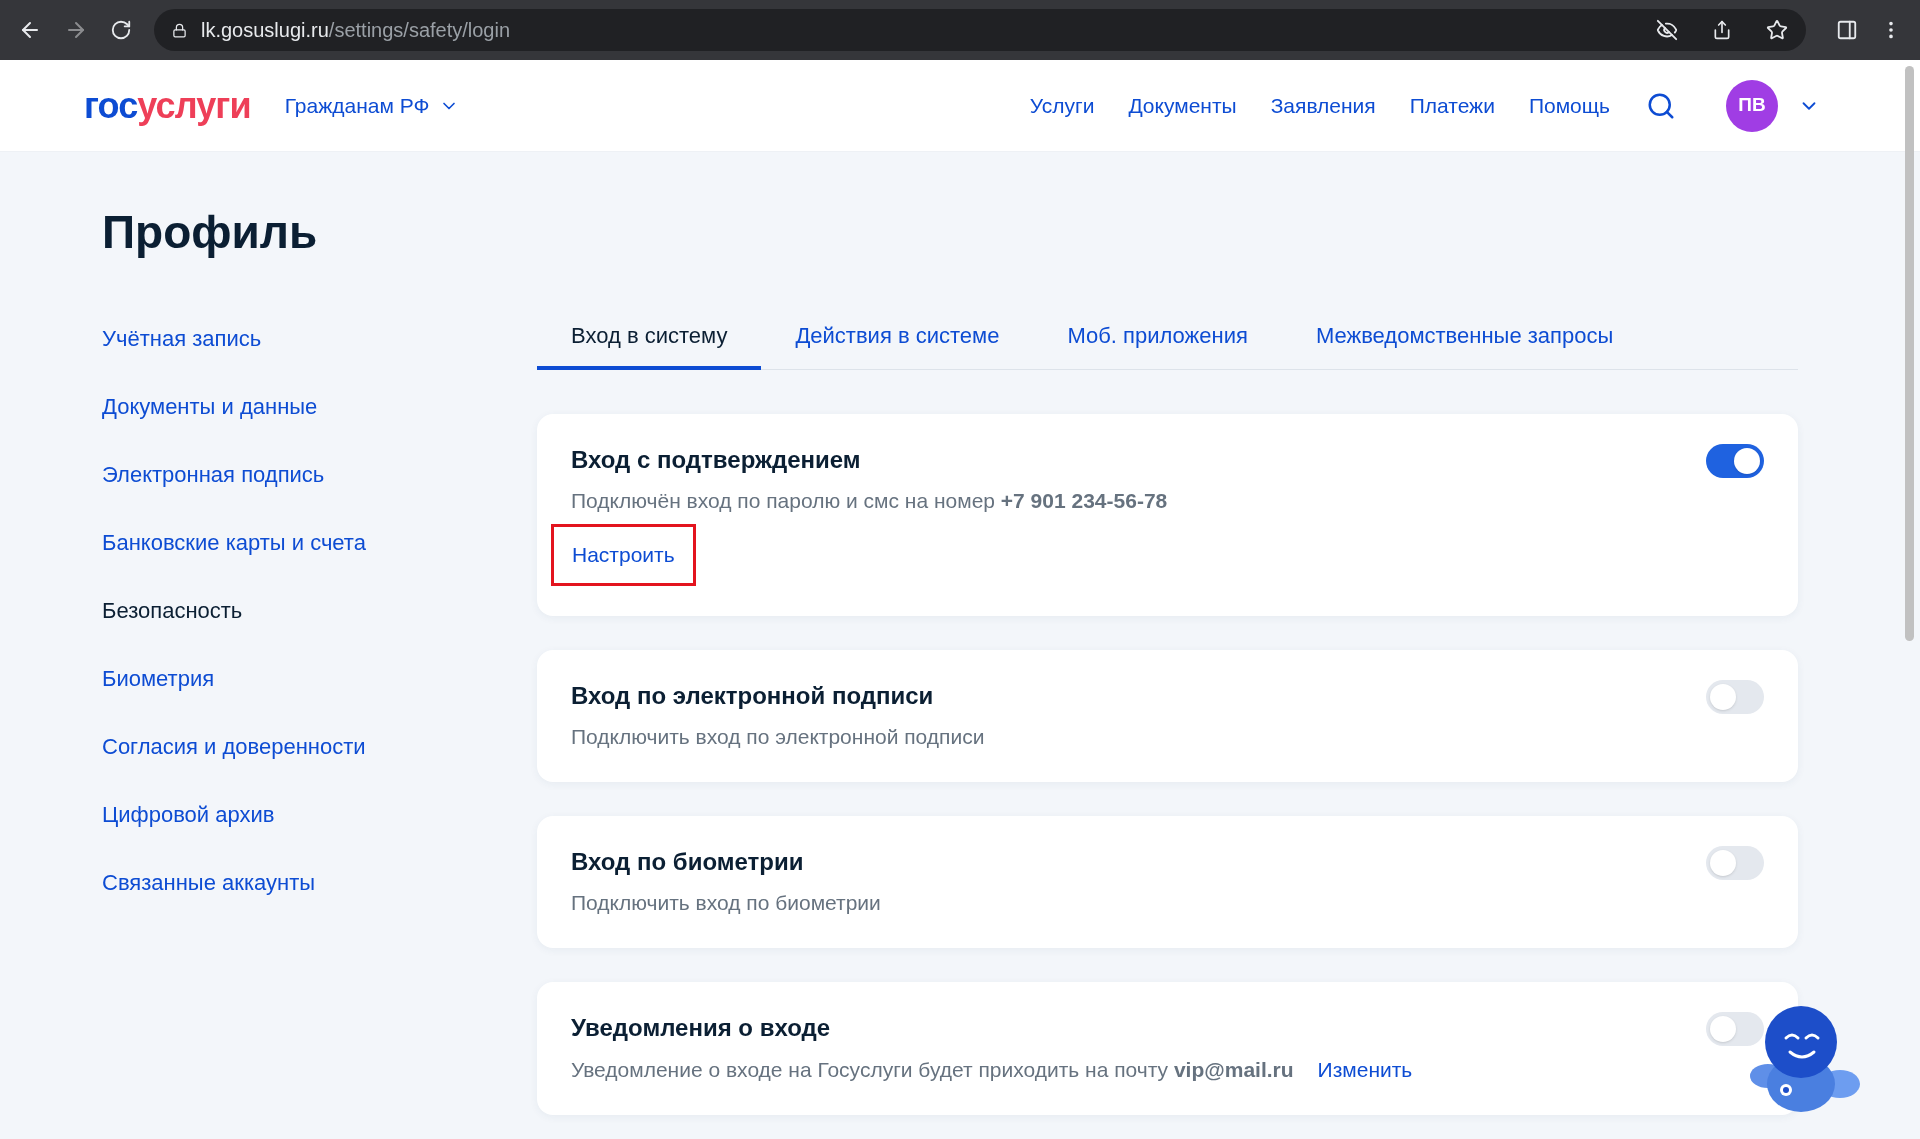 The image size is (1920, 1139). Describe the element at coordinates (1722, 30) in the screenshot. I see `share-icon` at that location.